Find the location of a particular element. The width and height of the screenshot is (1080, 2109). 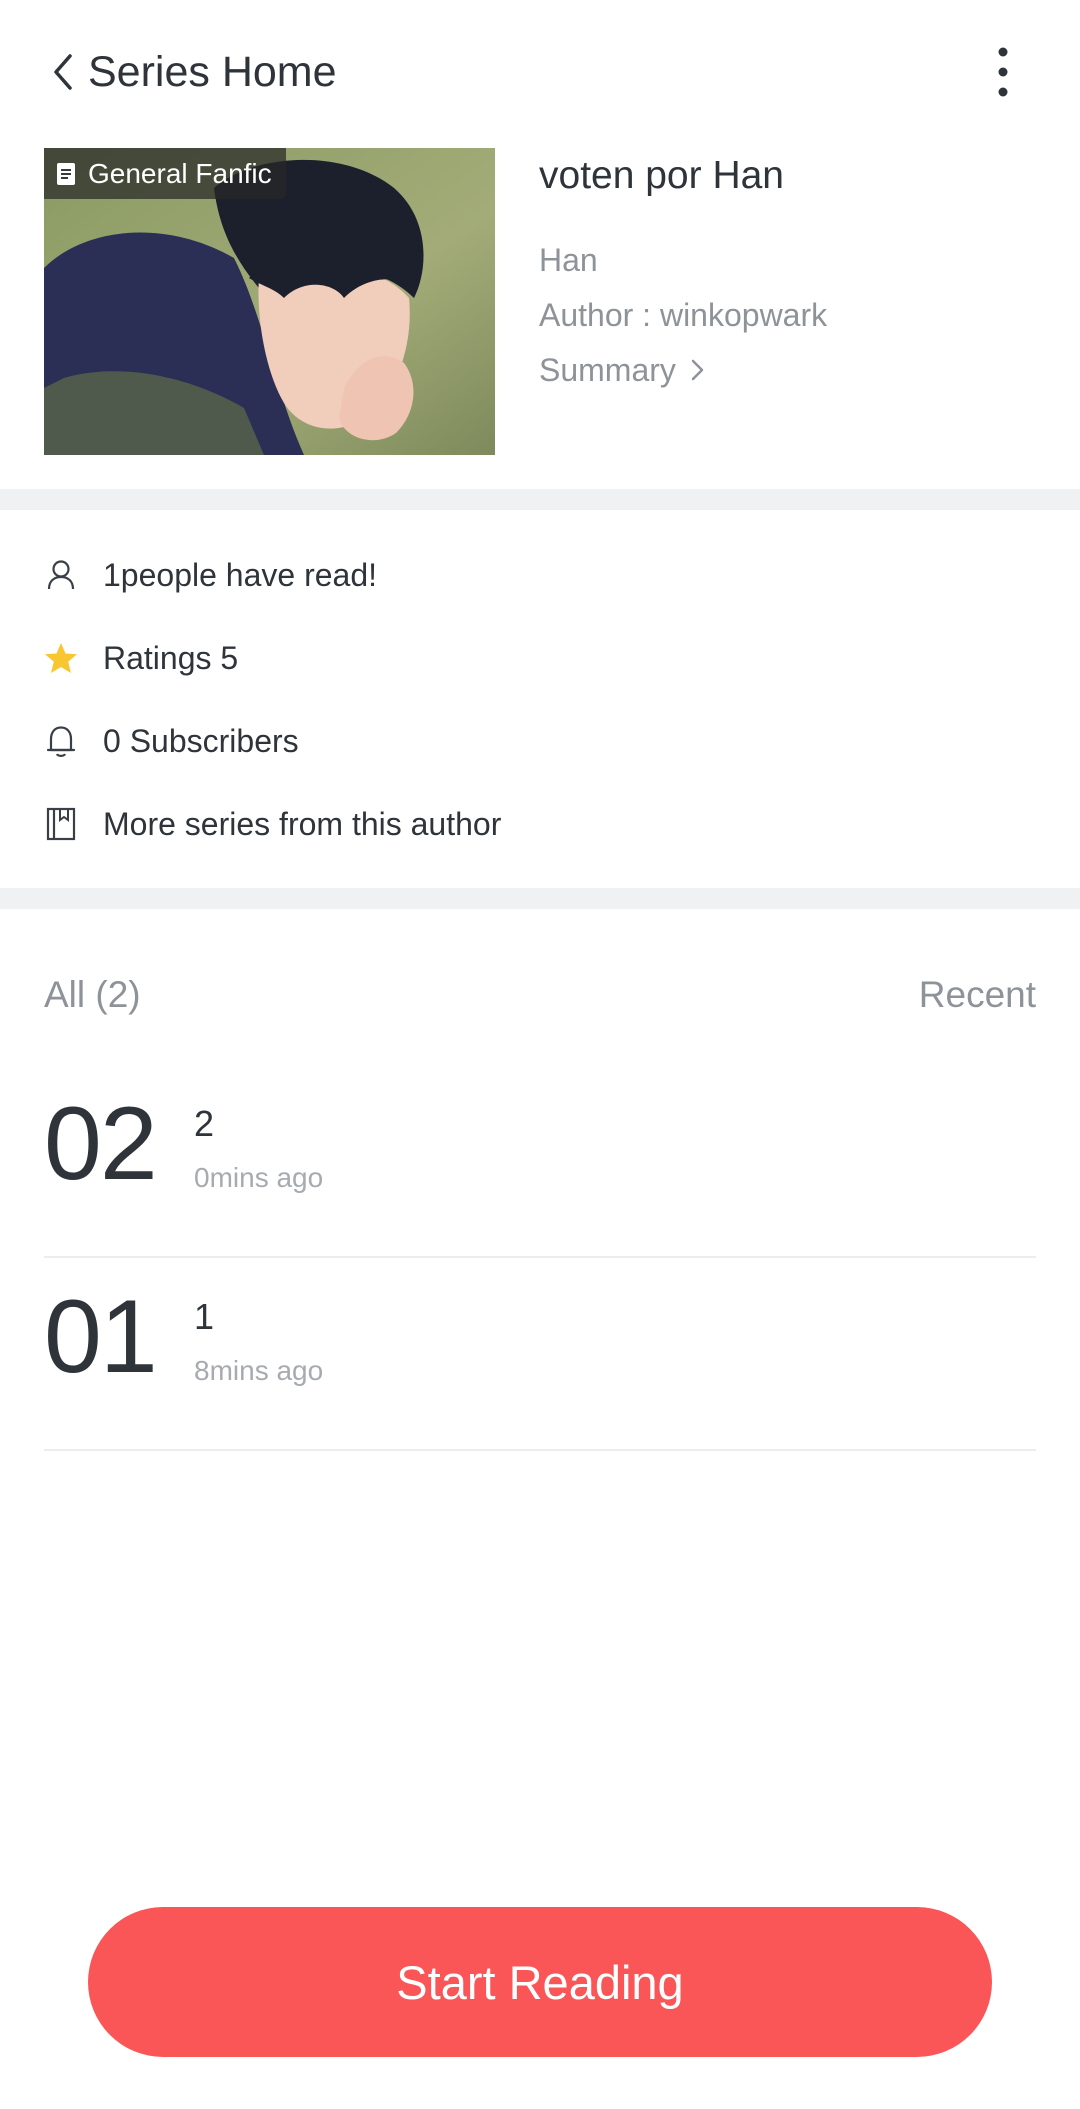

summary-link: Summary is located at coordinates (622, 370).